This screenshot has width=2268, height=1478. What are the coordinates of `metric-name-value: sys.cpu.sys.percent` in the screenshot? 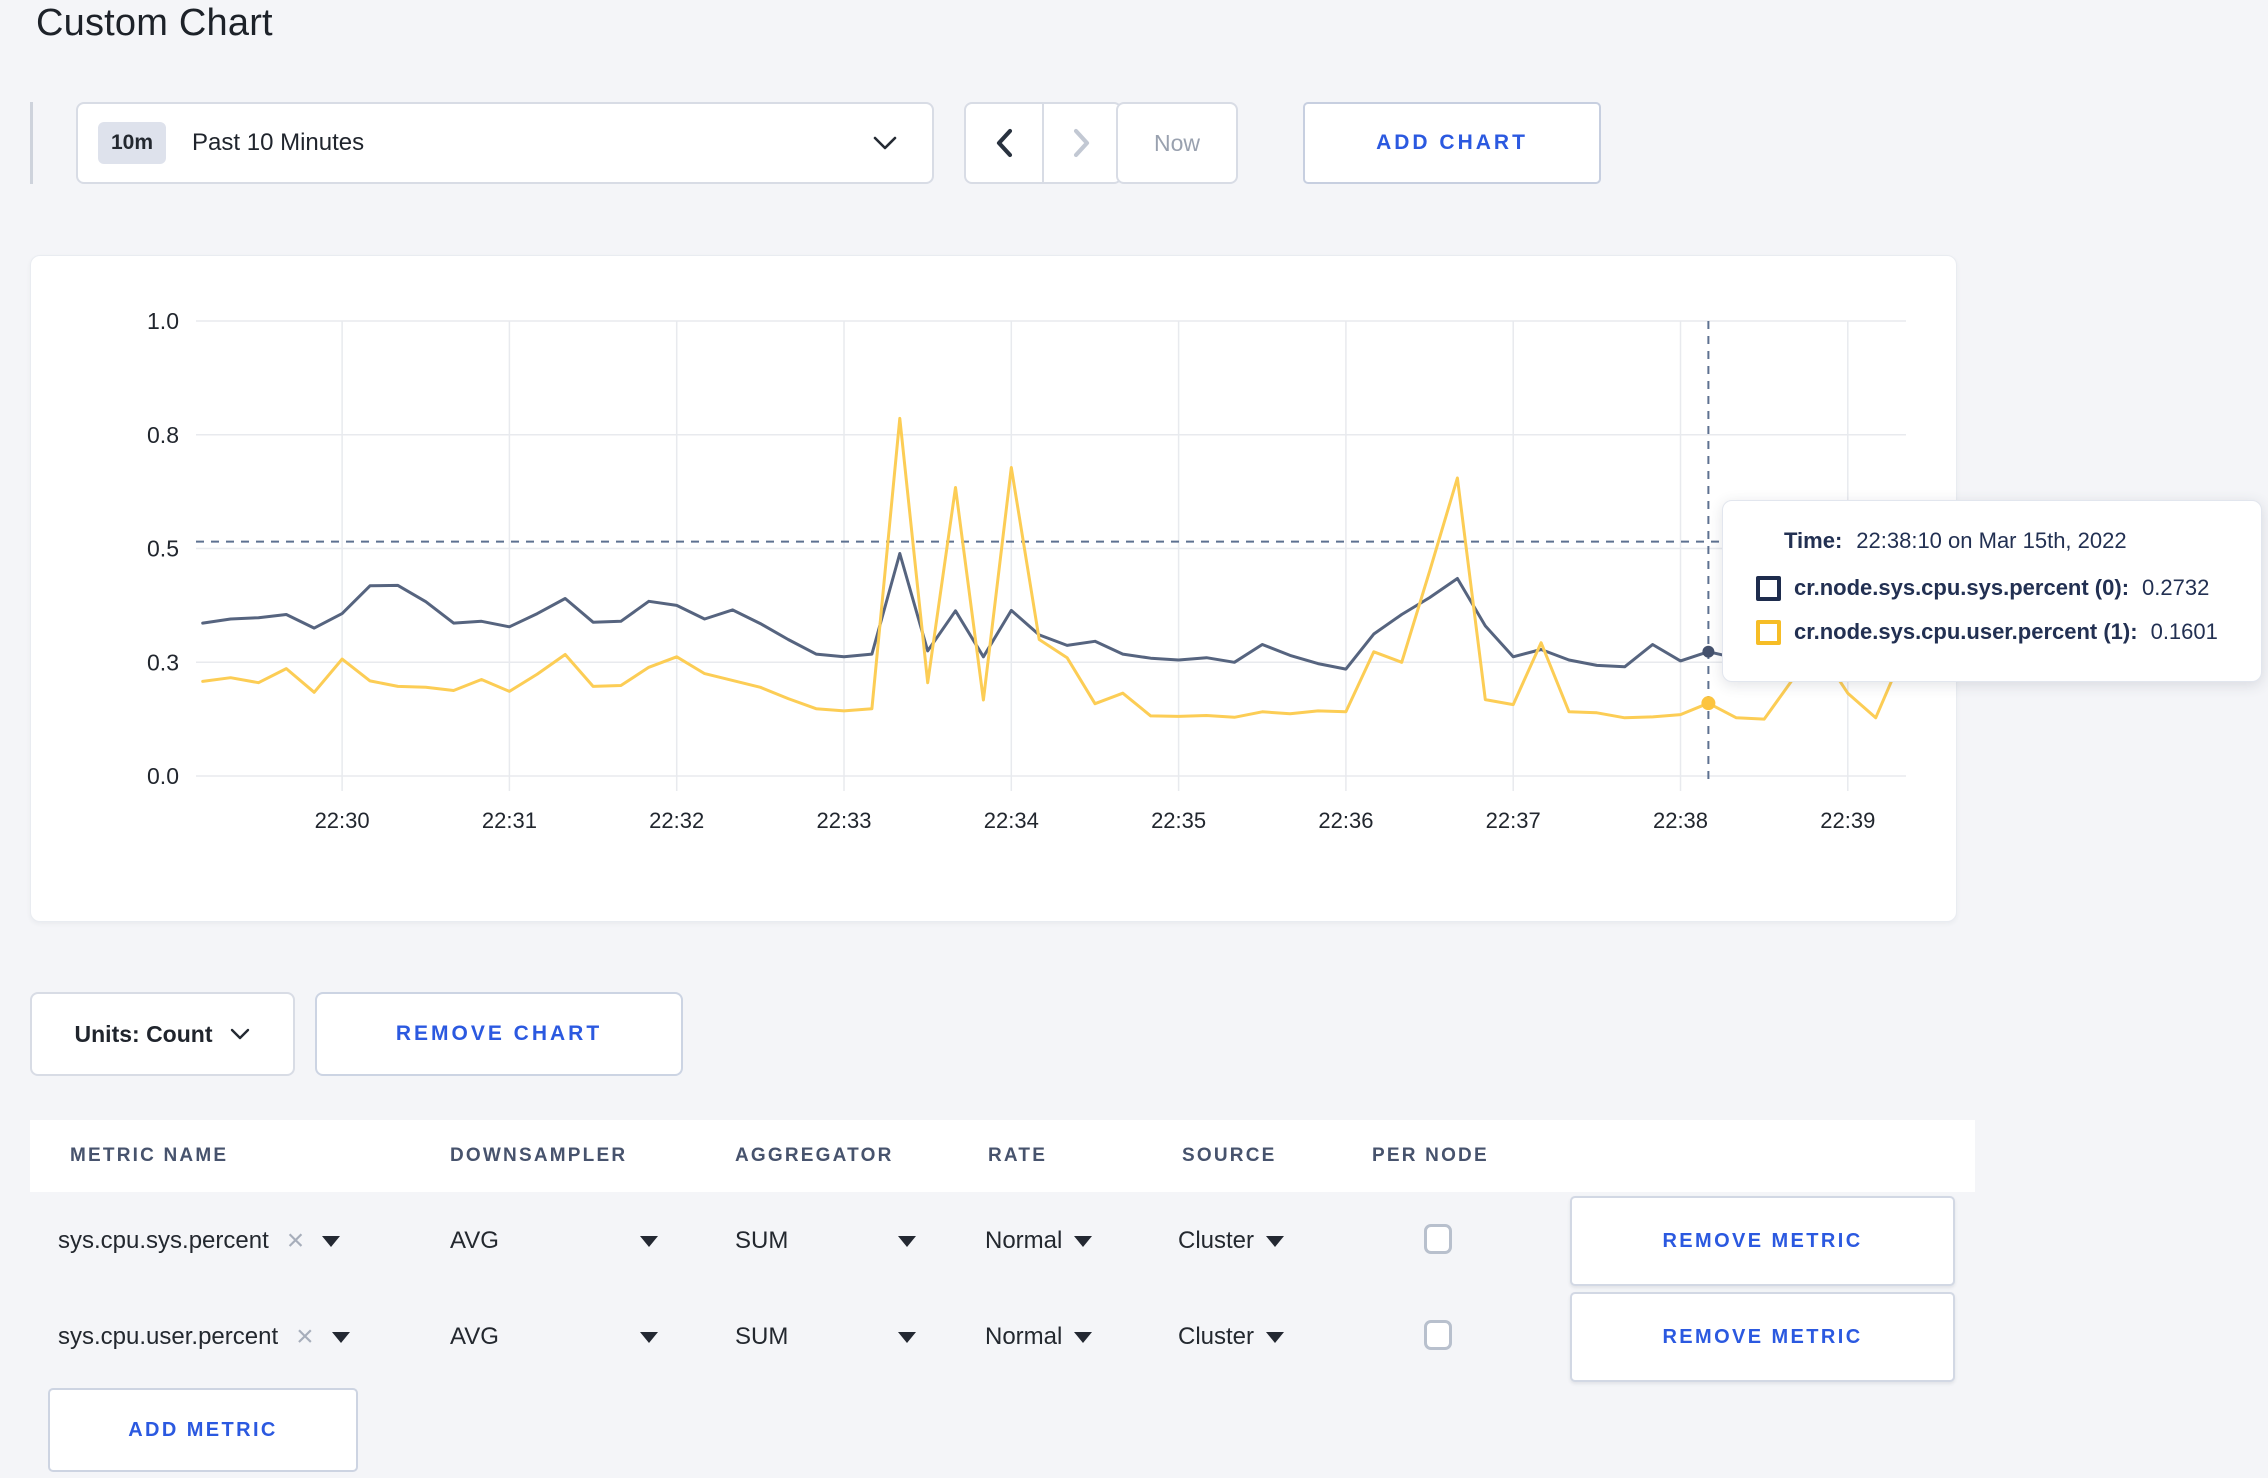 It's located at (163, 1240).